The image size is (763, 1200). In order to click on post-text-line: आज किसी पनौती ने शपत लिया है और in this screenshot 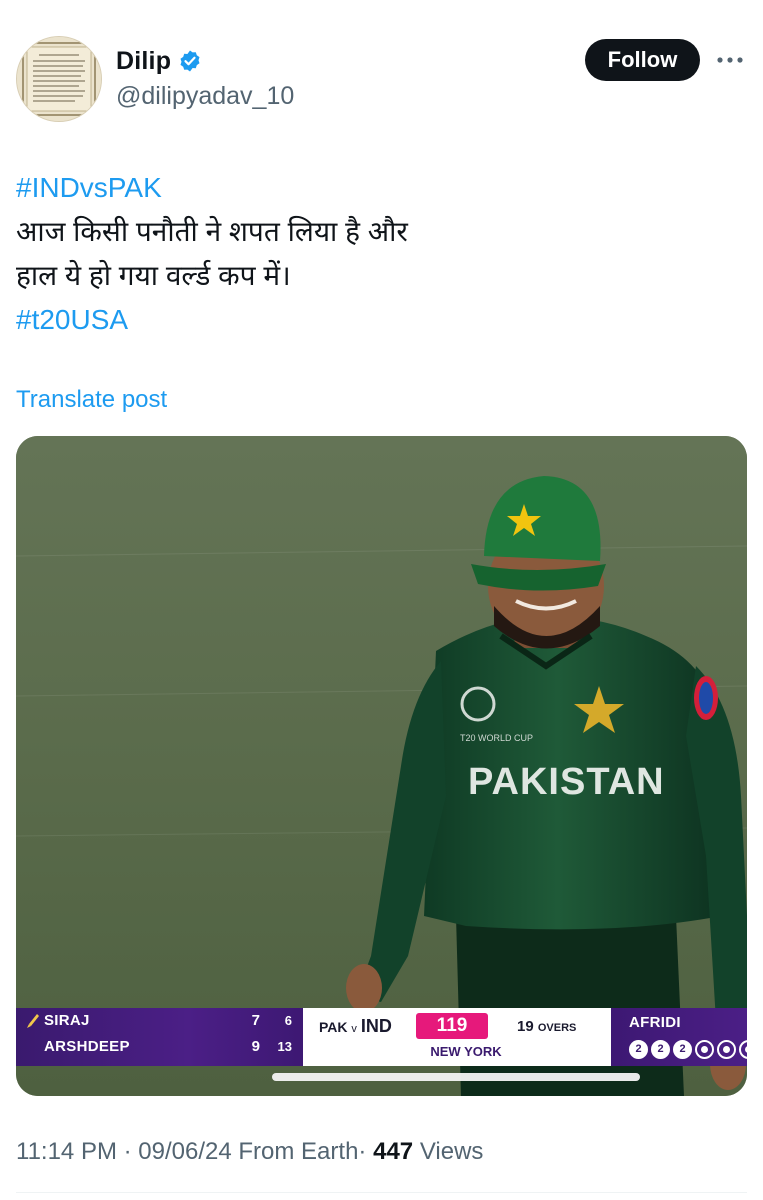, I will do `click(212, 231)`.